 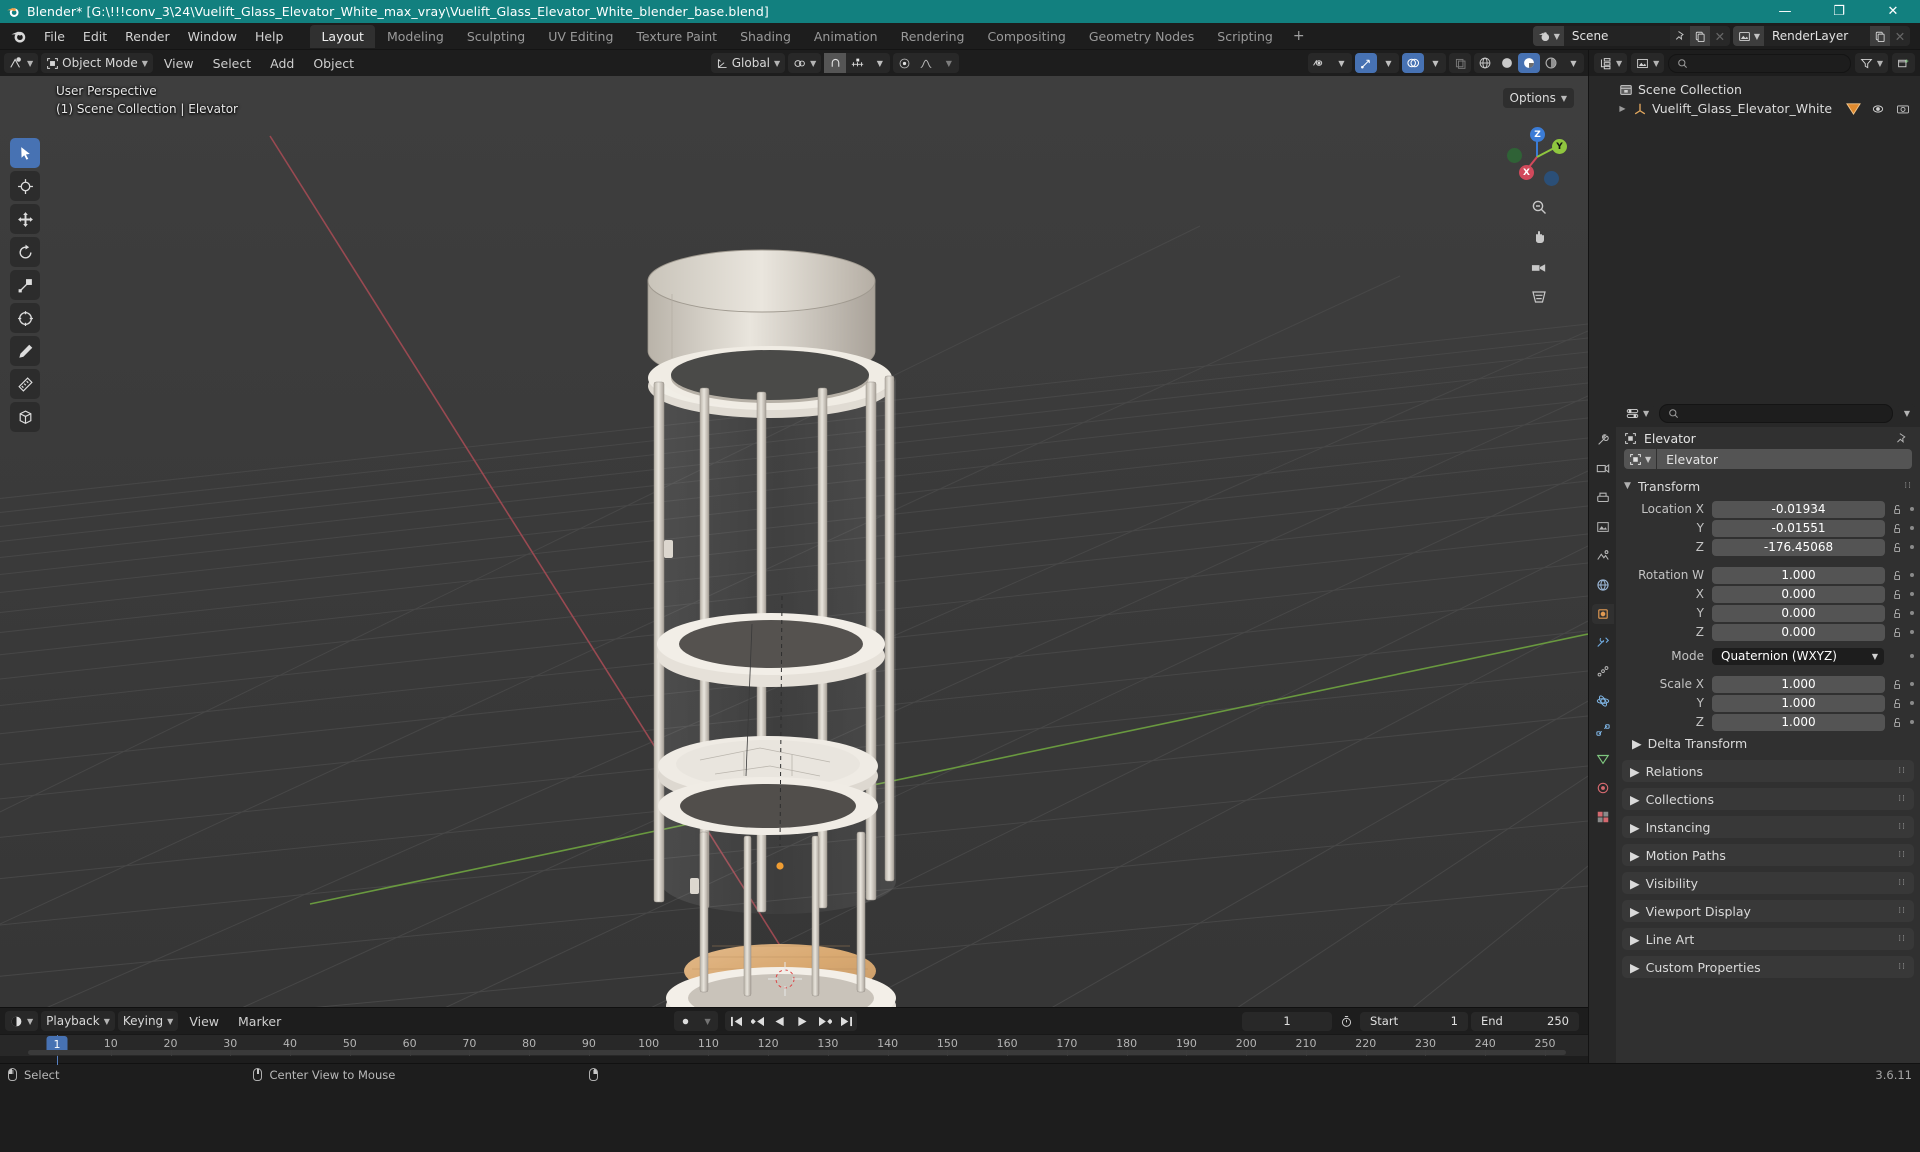 I want to click on tab-shading: Shading, so click(x=765, y=36).